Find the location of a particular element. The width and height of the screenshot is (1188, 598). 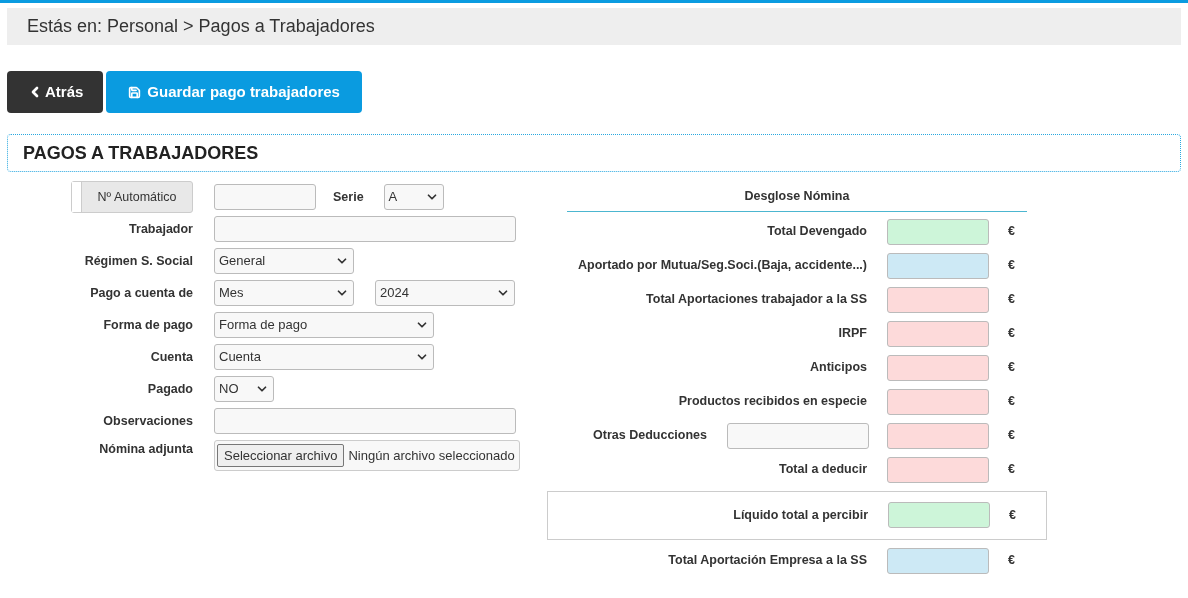

select-field: Mes is located at coordinates (284, 293).